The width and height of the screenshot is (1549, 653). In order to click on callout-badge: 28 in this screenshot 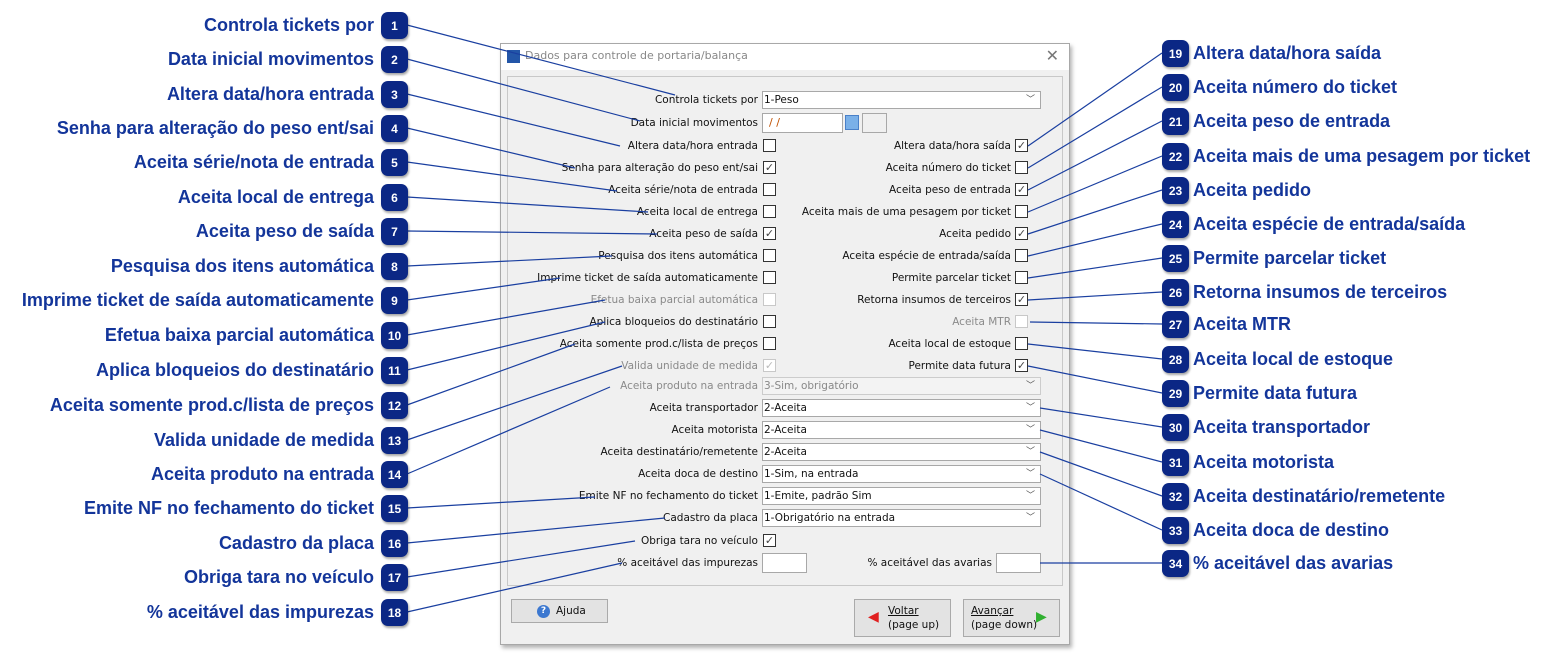, I will do `click(1175, 359)`.